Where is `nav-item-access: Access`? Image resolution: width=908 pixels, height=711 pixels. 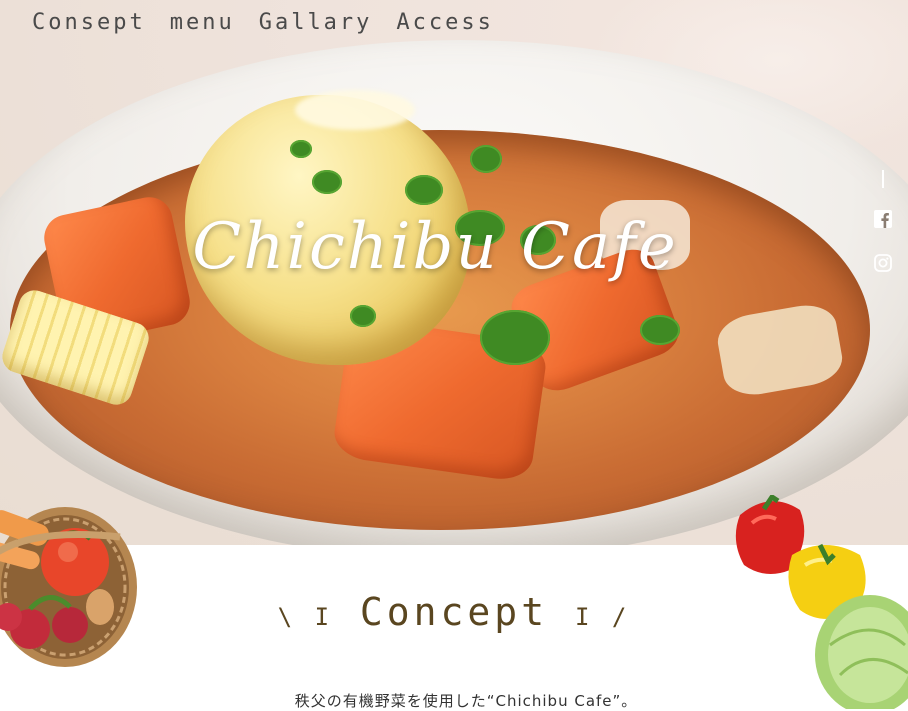 nav-item-access: Access is located at coordinates (444, 22).